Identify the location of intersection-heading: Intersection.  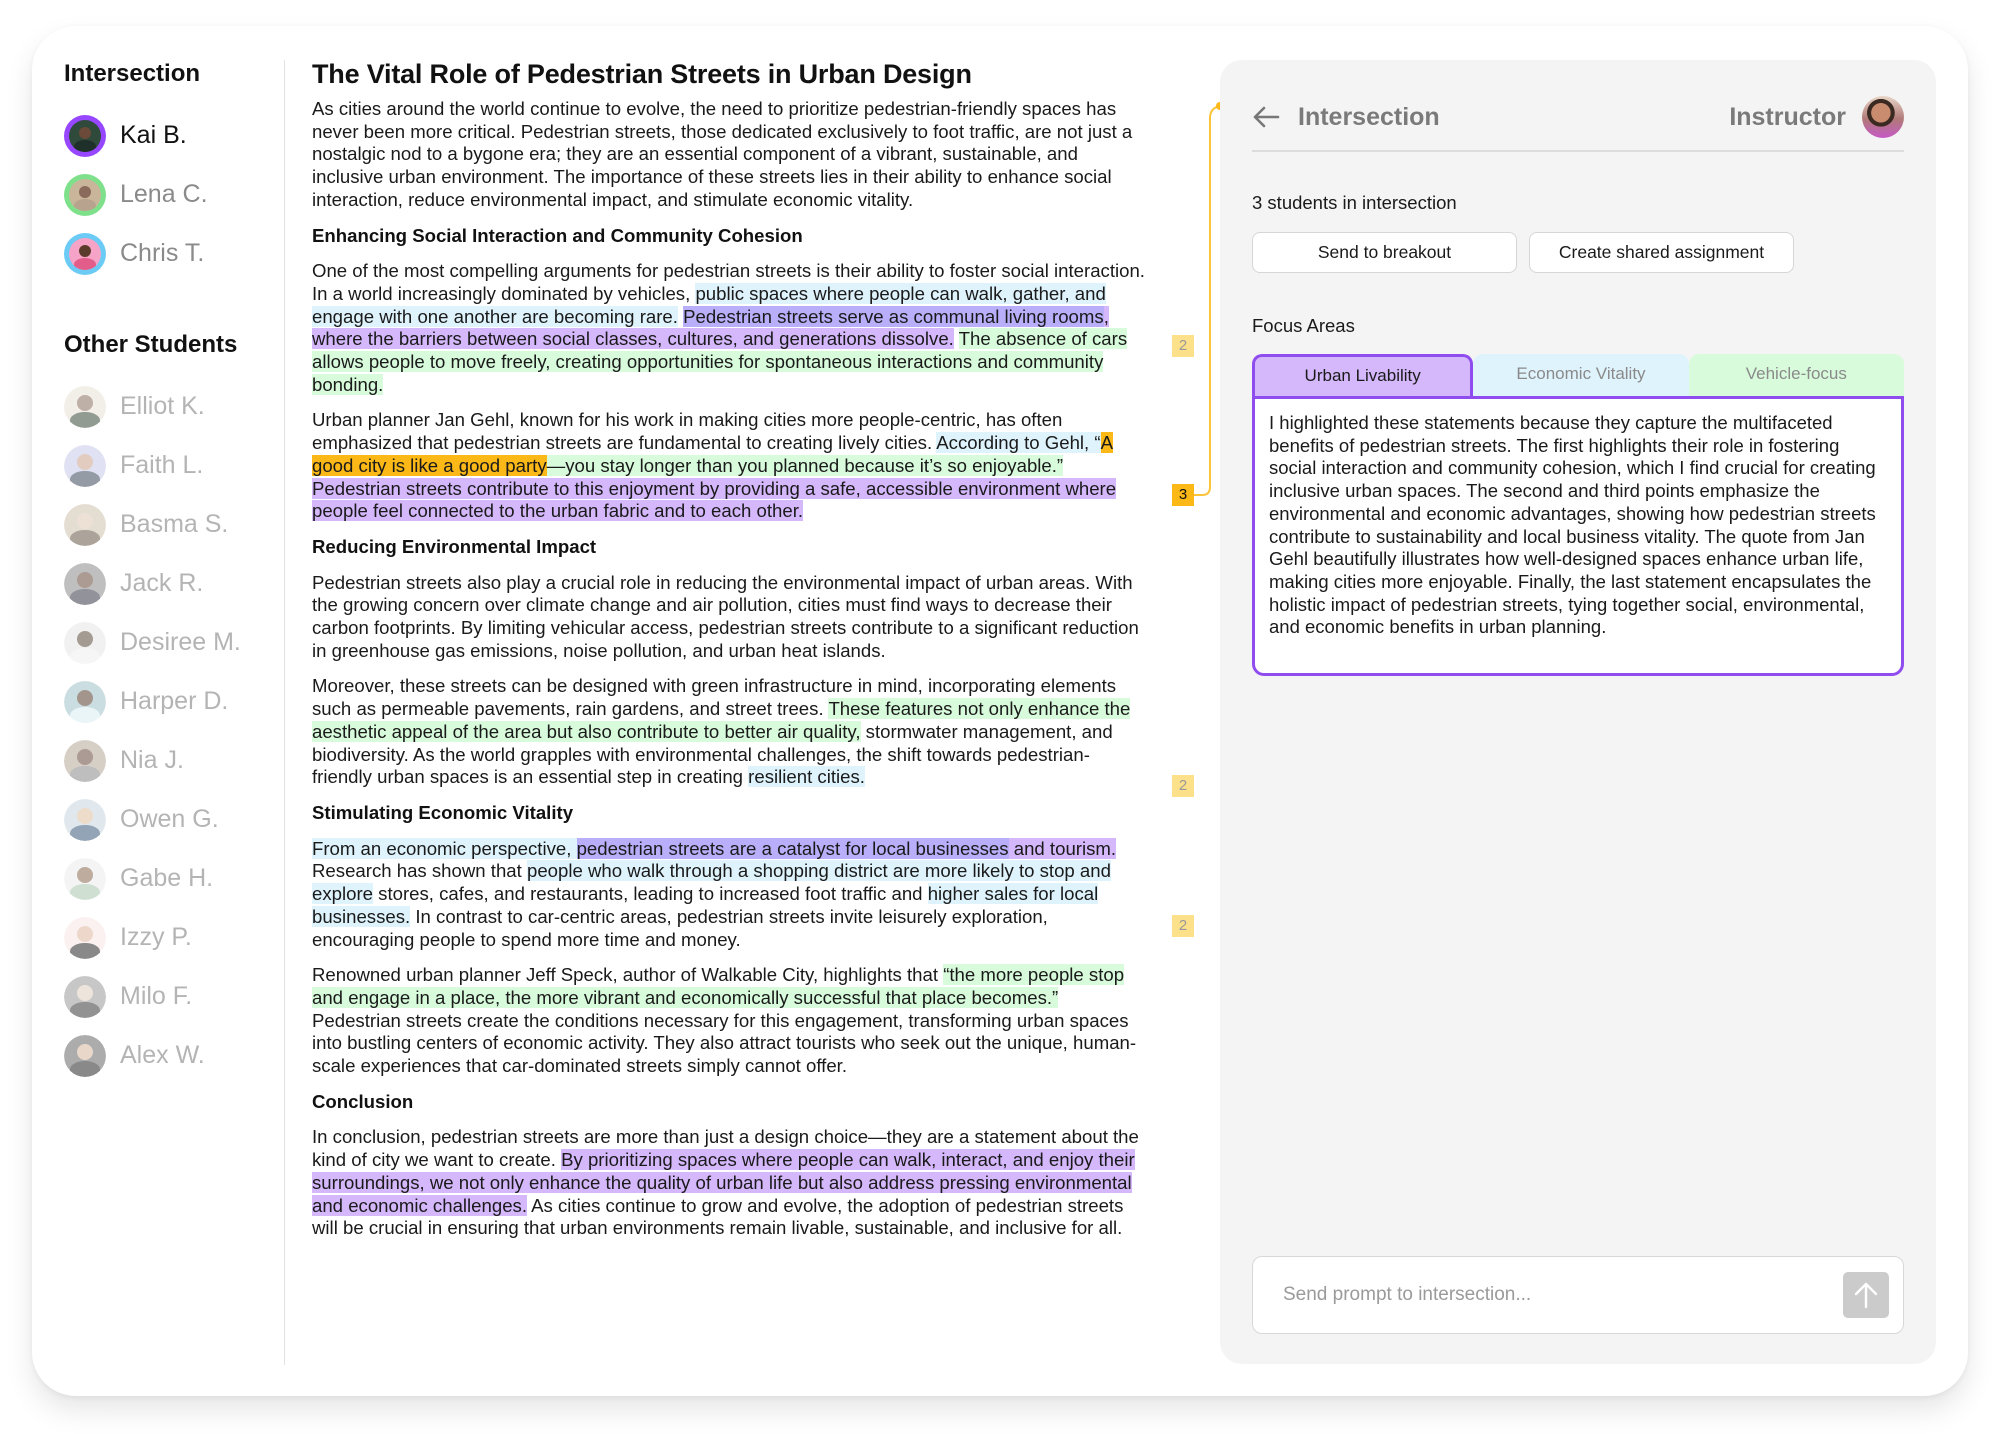
(132, 73).